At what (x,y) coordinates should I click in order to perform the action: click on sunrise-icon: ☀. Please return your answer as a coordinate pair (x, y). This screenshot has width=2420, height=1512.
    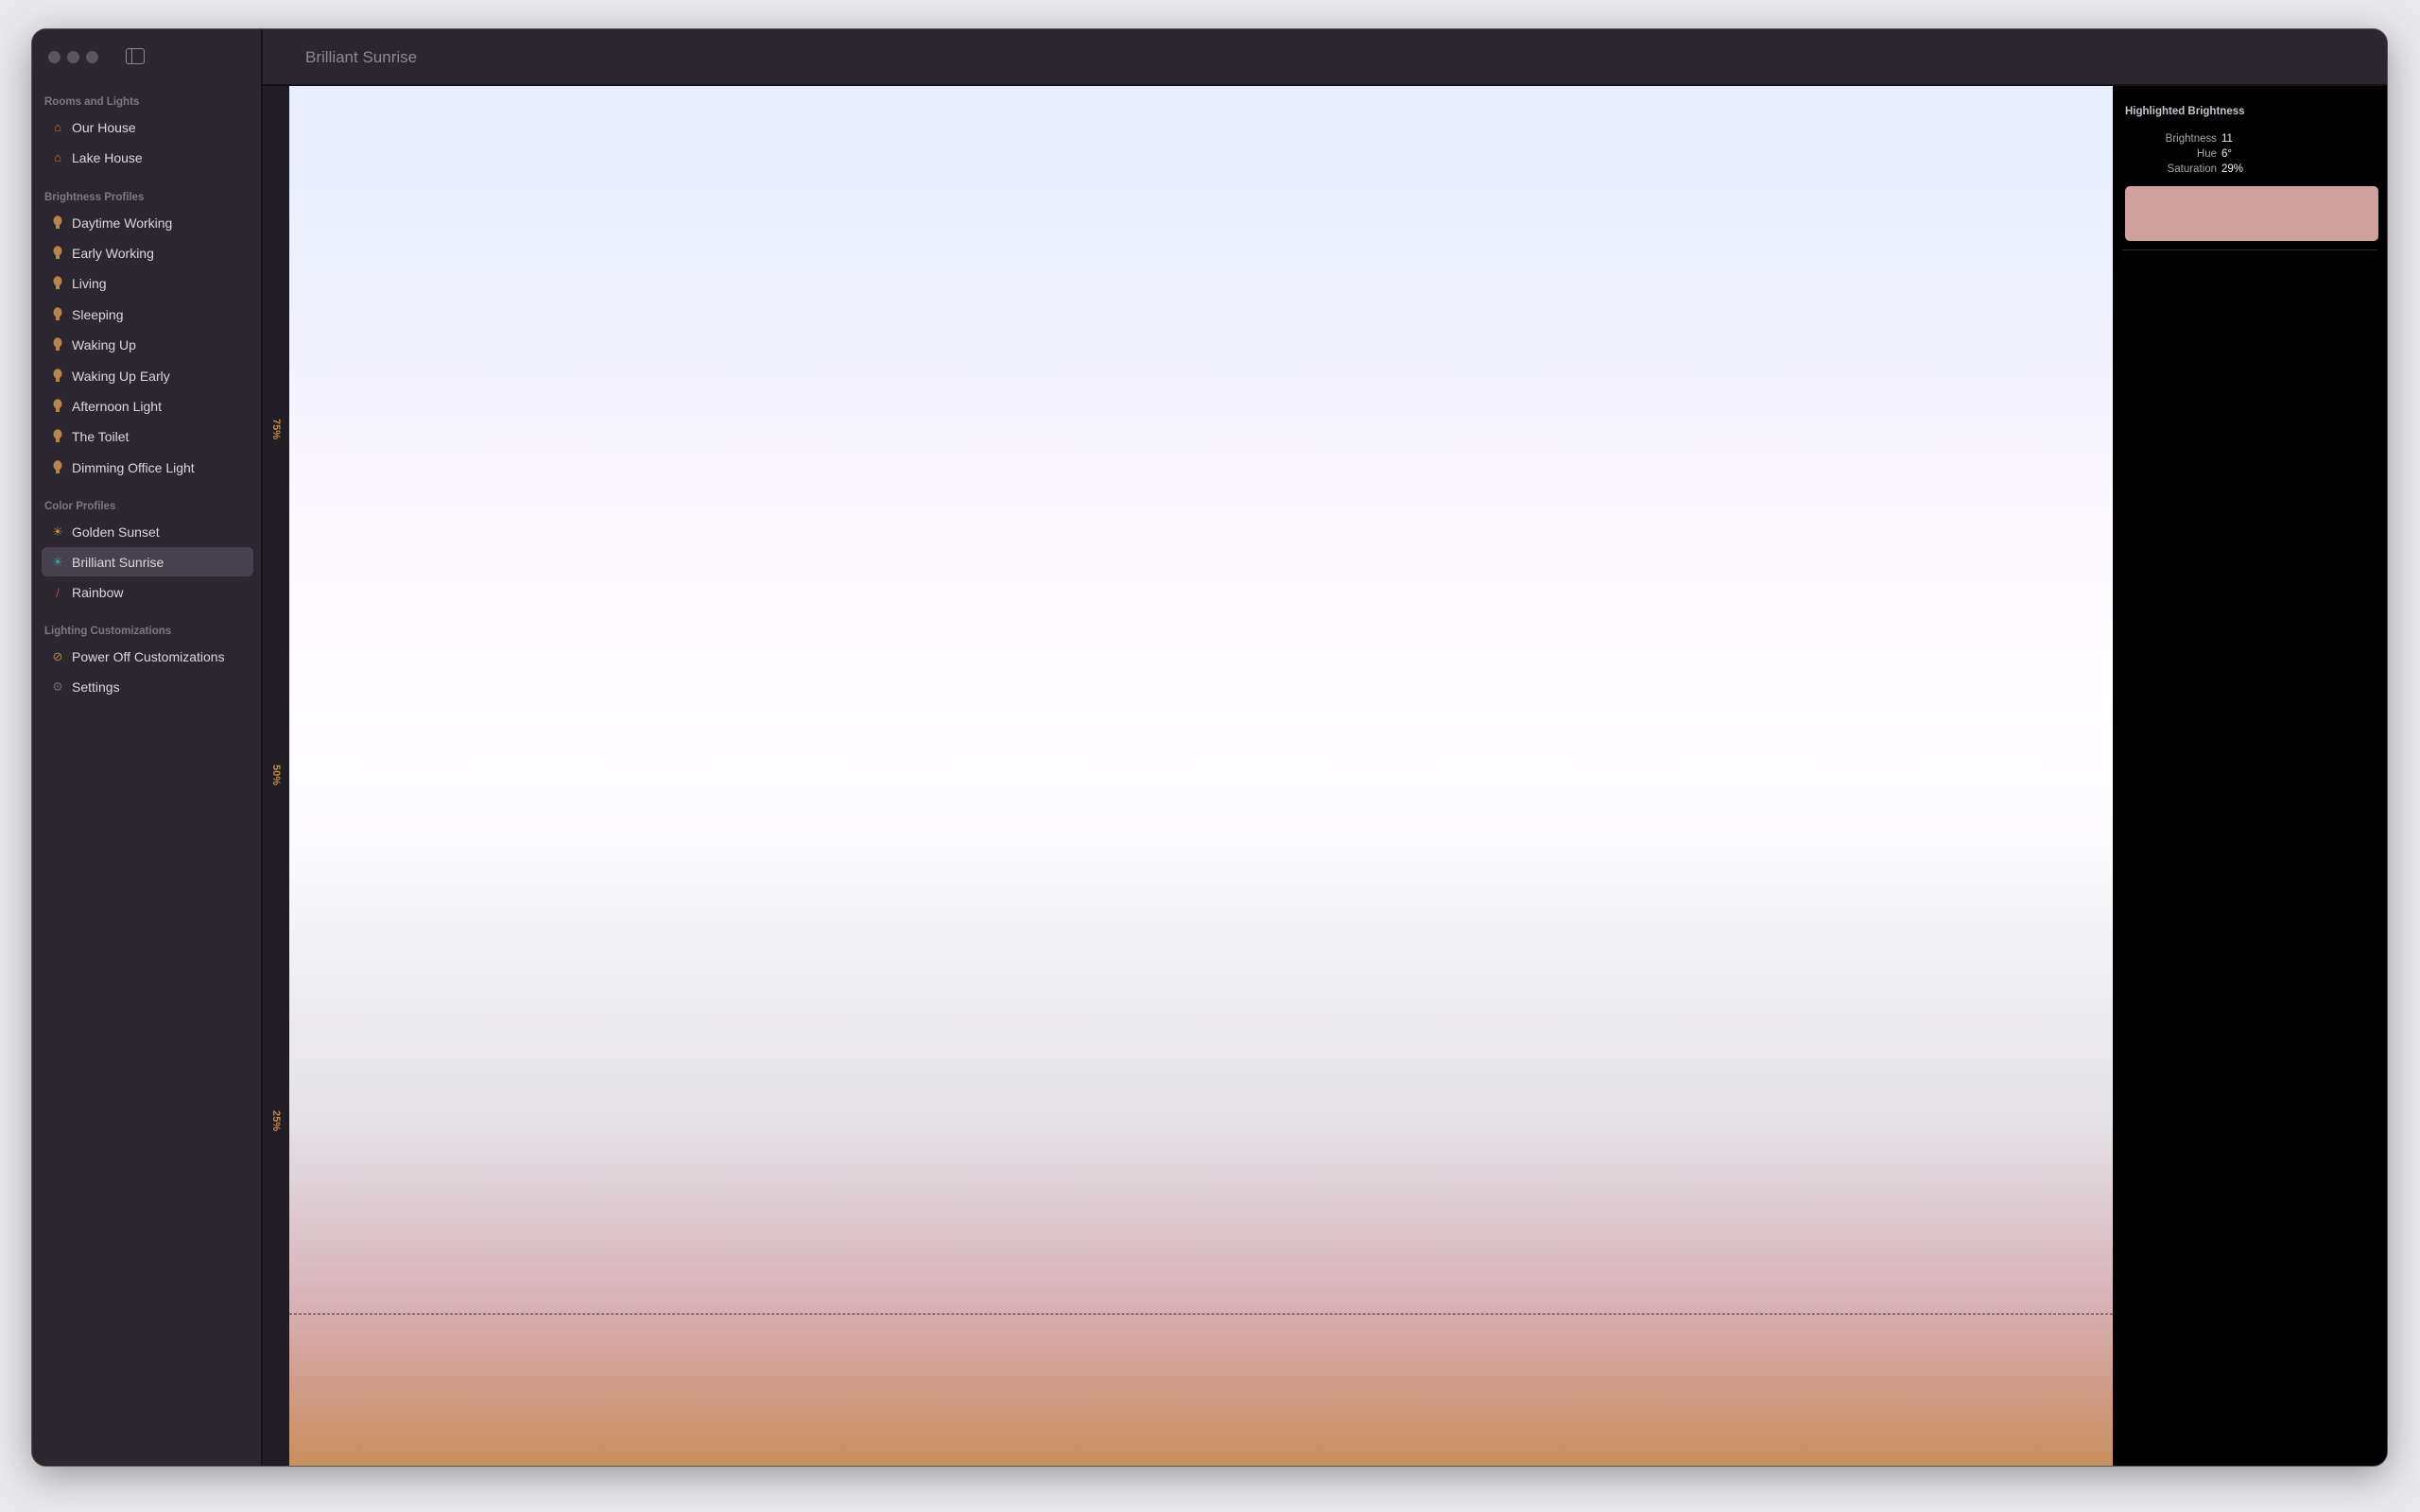
    Looking at the image, I should click on (57, 561).